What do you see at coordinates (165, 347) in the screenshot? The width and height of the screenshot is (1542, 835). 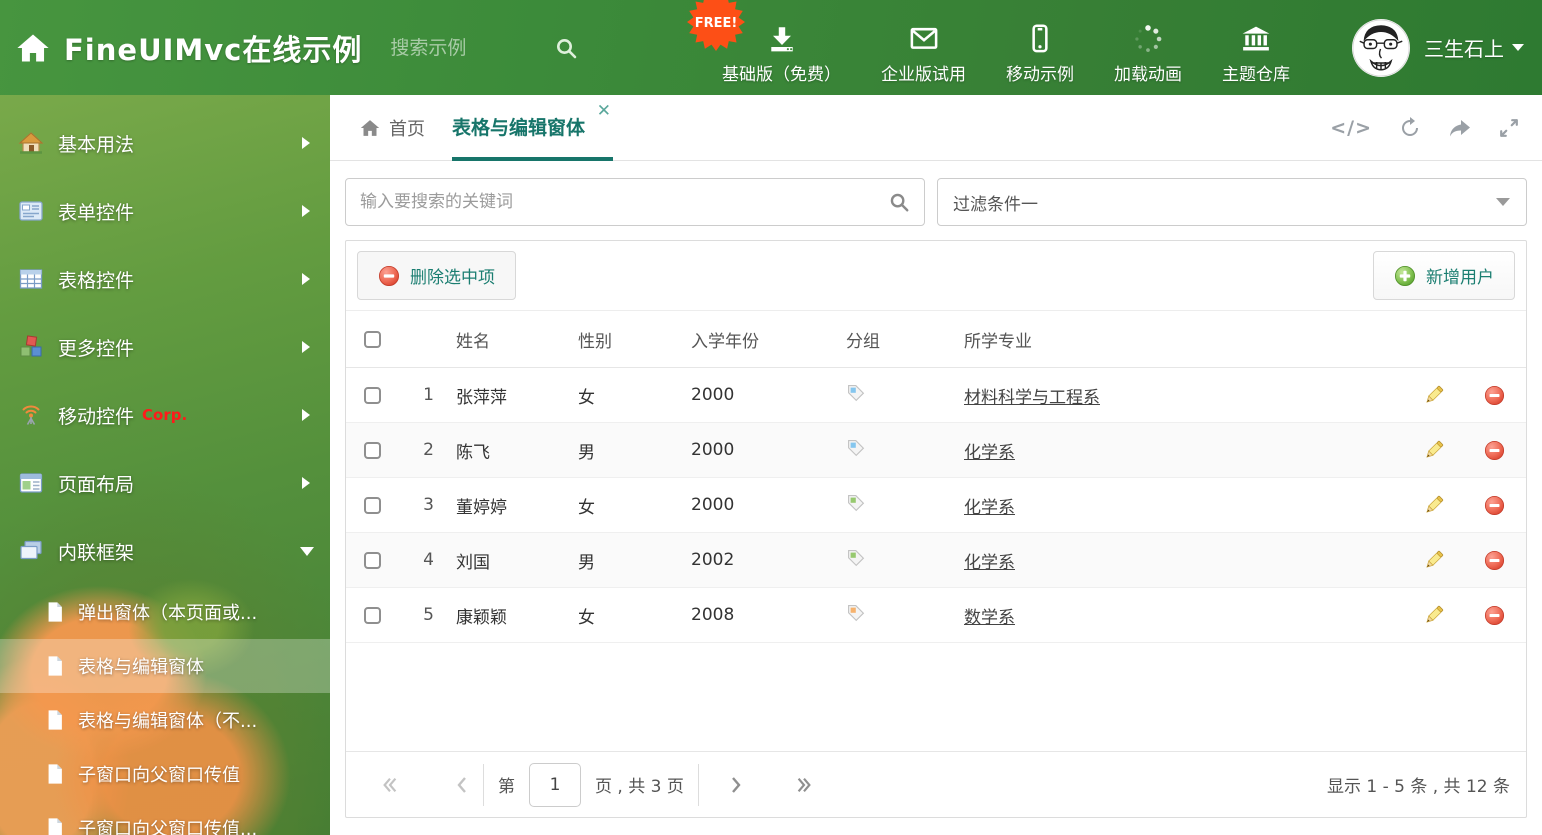 I see `sidebar-item-more-controls: 更多控件` at bounding box center [165, 347].